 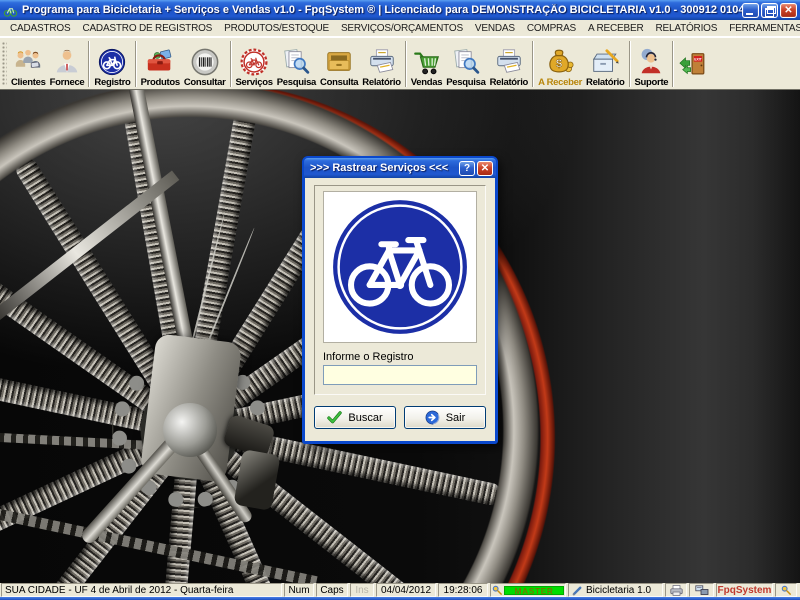 I want to click on sales-cart-icon, so click(x=426, y=62).